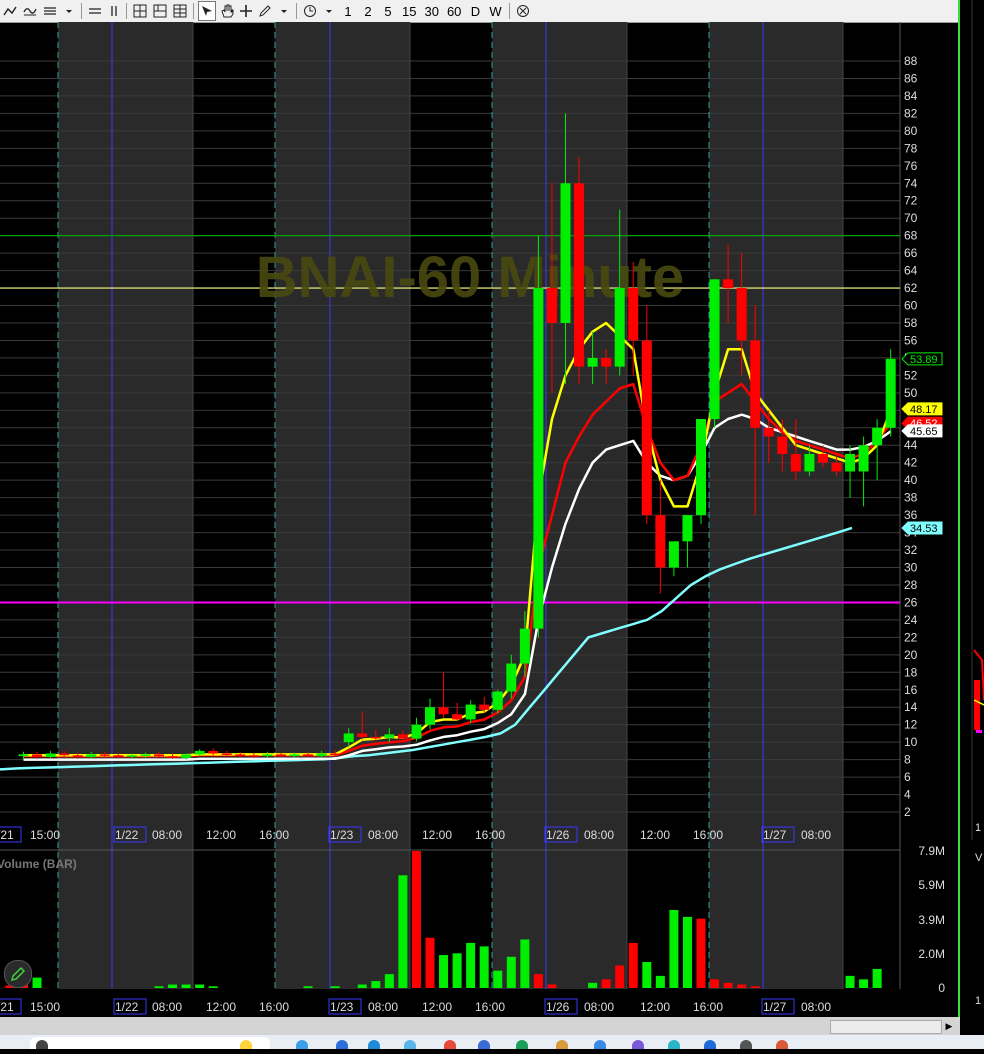  What do you see at coordinates (911, 585) in the screenshot?
I see `price-tick-label: 28` at bounding box center [911, 585].